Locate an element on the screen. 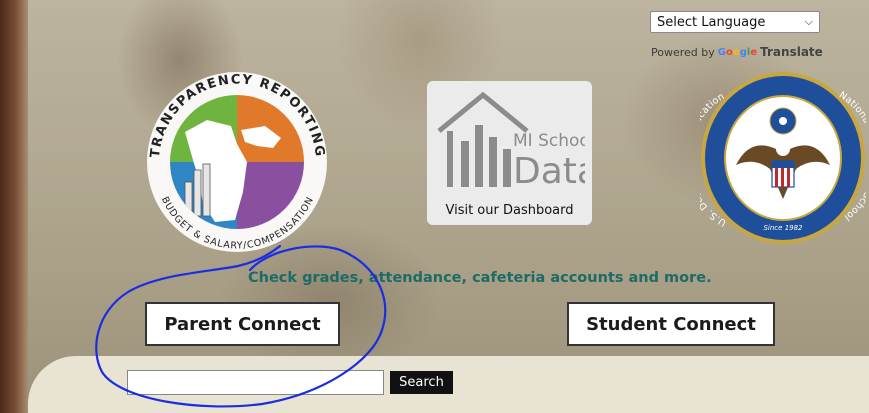 Image resolution: width=869 pixels, height=413 pixels. powered-by-label: Powered by is located at coordinates (683, 52).